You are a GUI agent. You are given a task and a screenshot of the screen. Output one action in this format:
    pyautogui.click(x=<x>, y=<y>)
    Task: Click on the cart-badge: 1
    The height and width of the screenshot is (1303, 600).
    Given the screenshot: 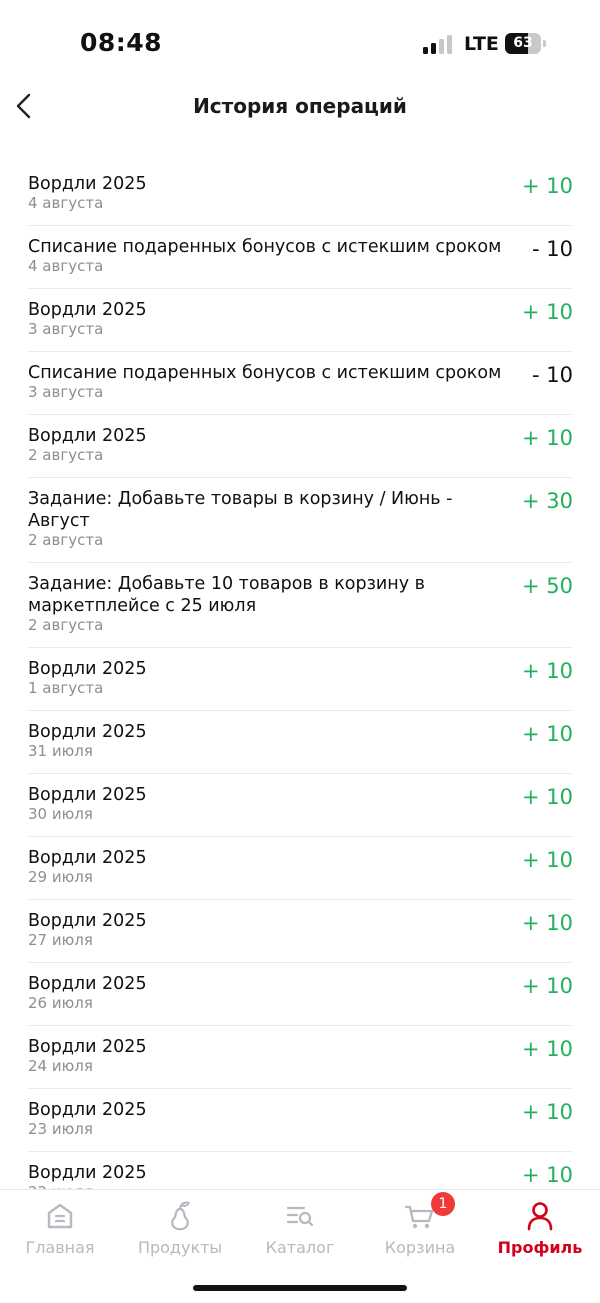 What is the action you would take?
    pyautogui.click(x=443, y=1204)
    